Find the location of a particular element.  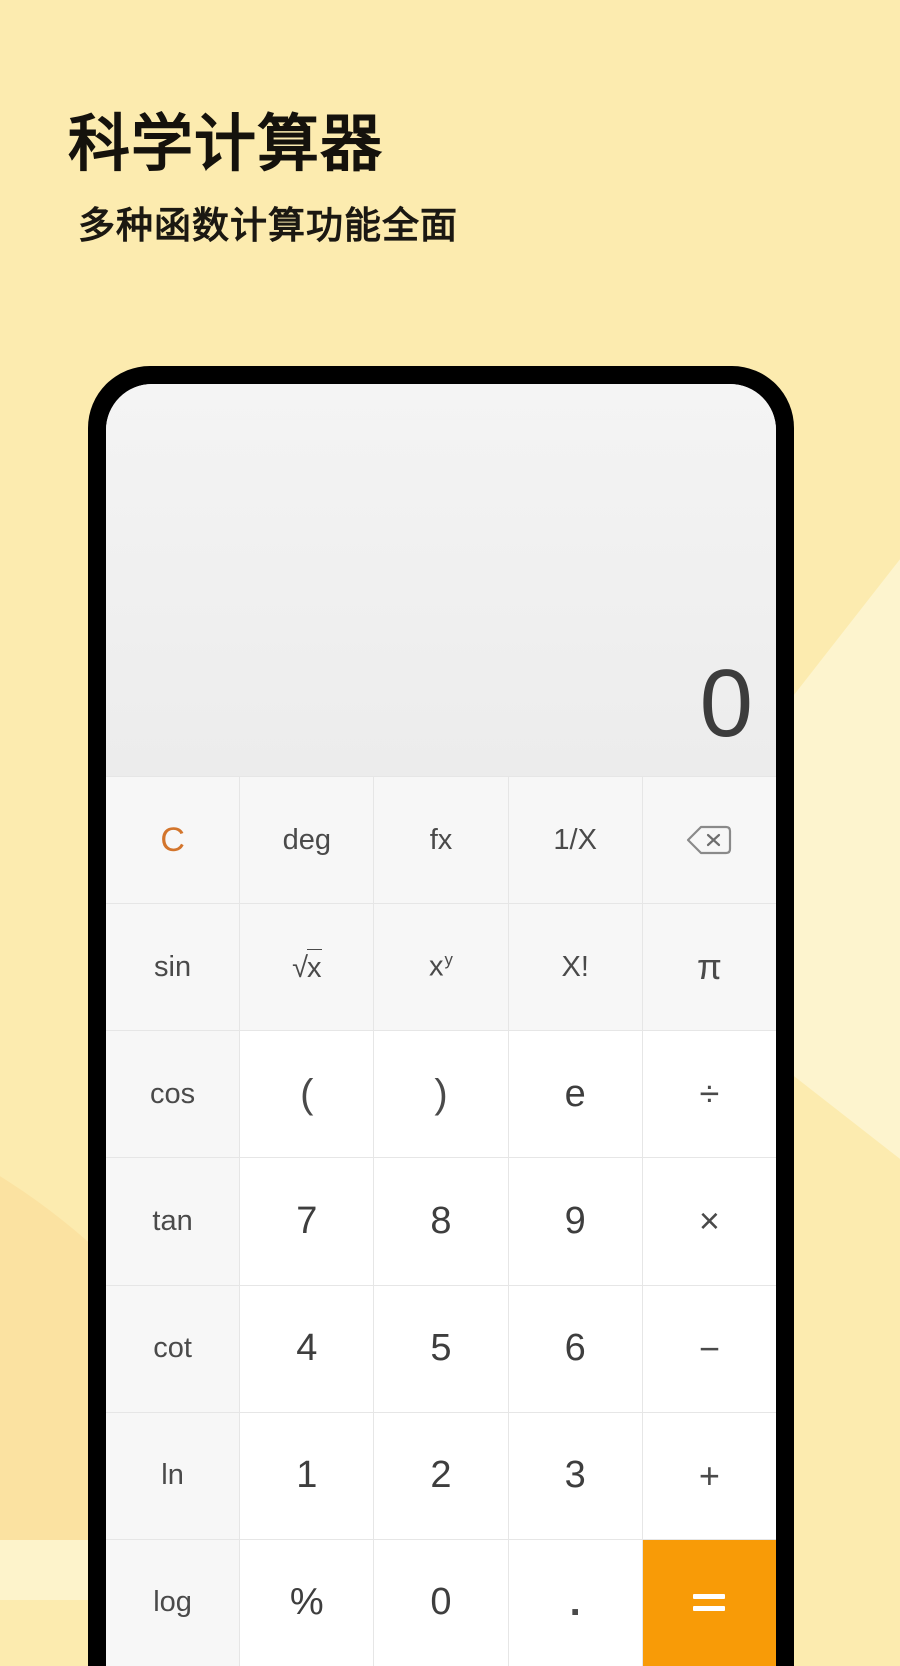

key-label: ) is located at coordinates (441, 1093).